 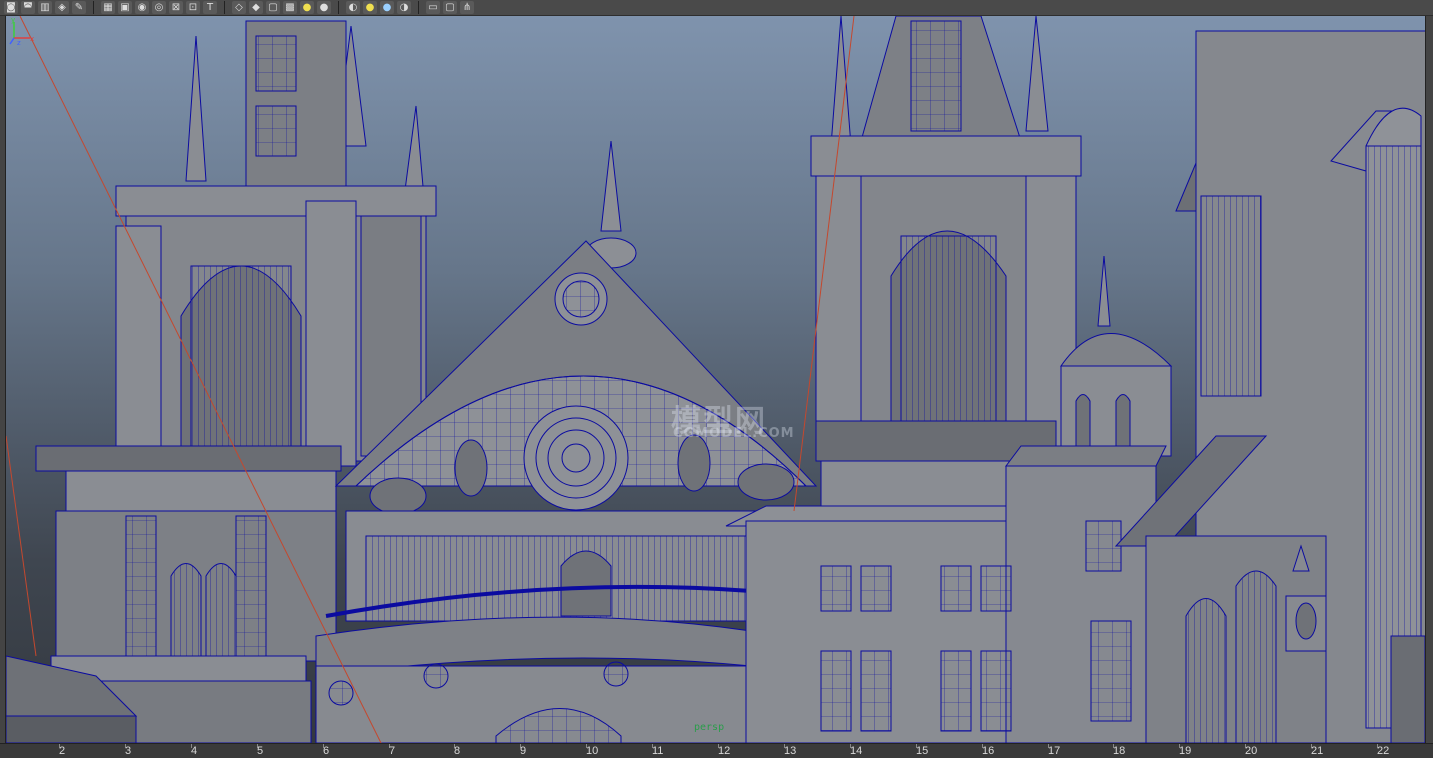 What do you see at coordinates (353, 7) in the screenshot?
I see `isolate-select-icon: ◐` at bounding box center [353, 7].